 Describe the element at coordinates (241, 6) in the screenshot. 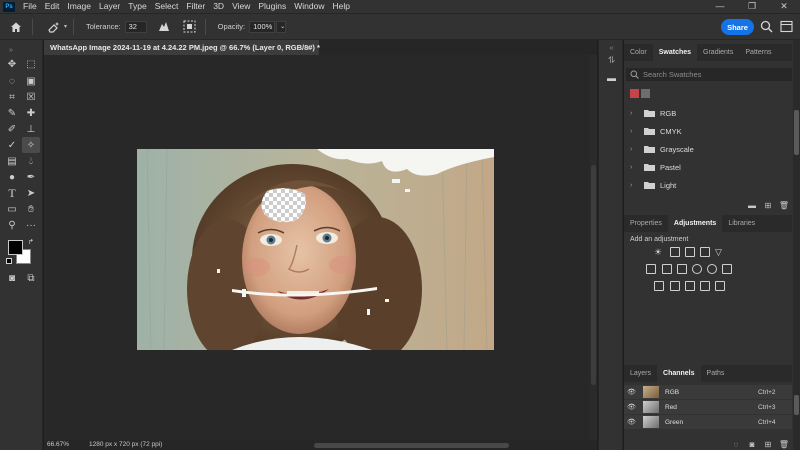

I see `menu-view: View` at that location.